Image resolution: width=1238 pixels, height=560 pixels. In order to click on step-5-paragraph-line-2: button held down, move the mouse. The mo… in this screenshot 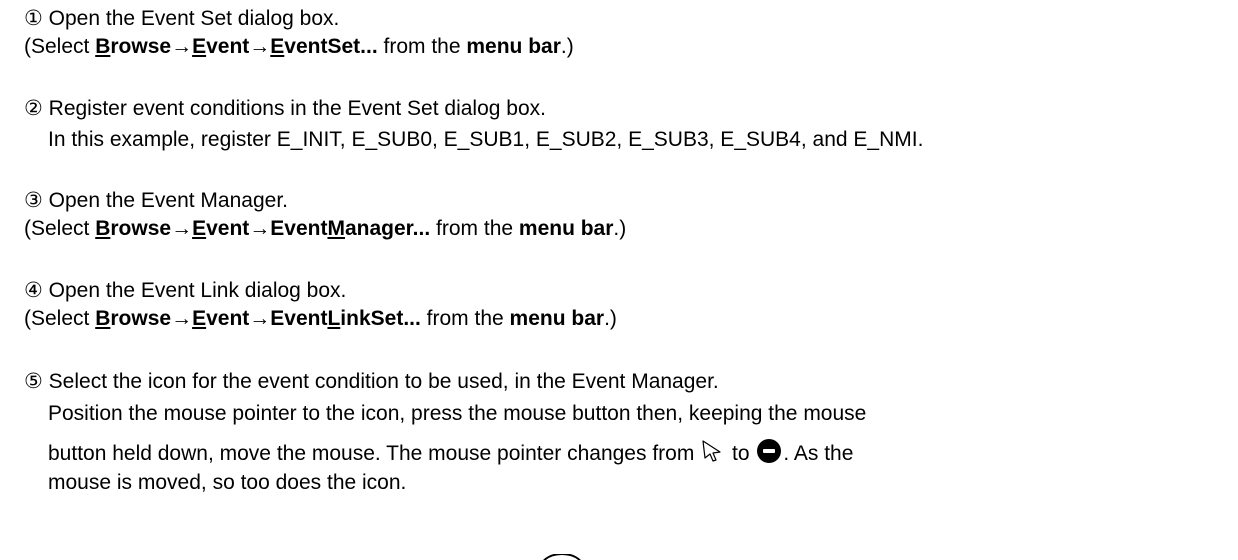, I will do `click(450, 454)`.